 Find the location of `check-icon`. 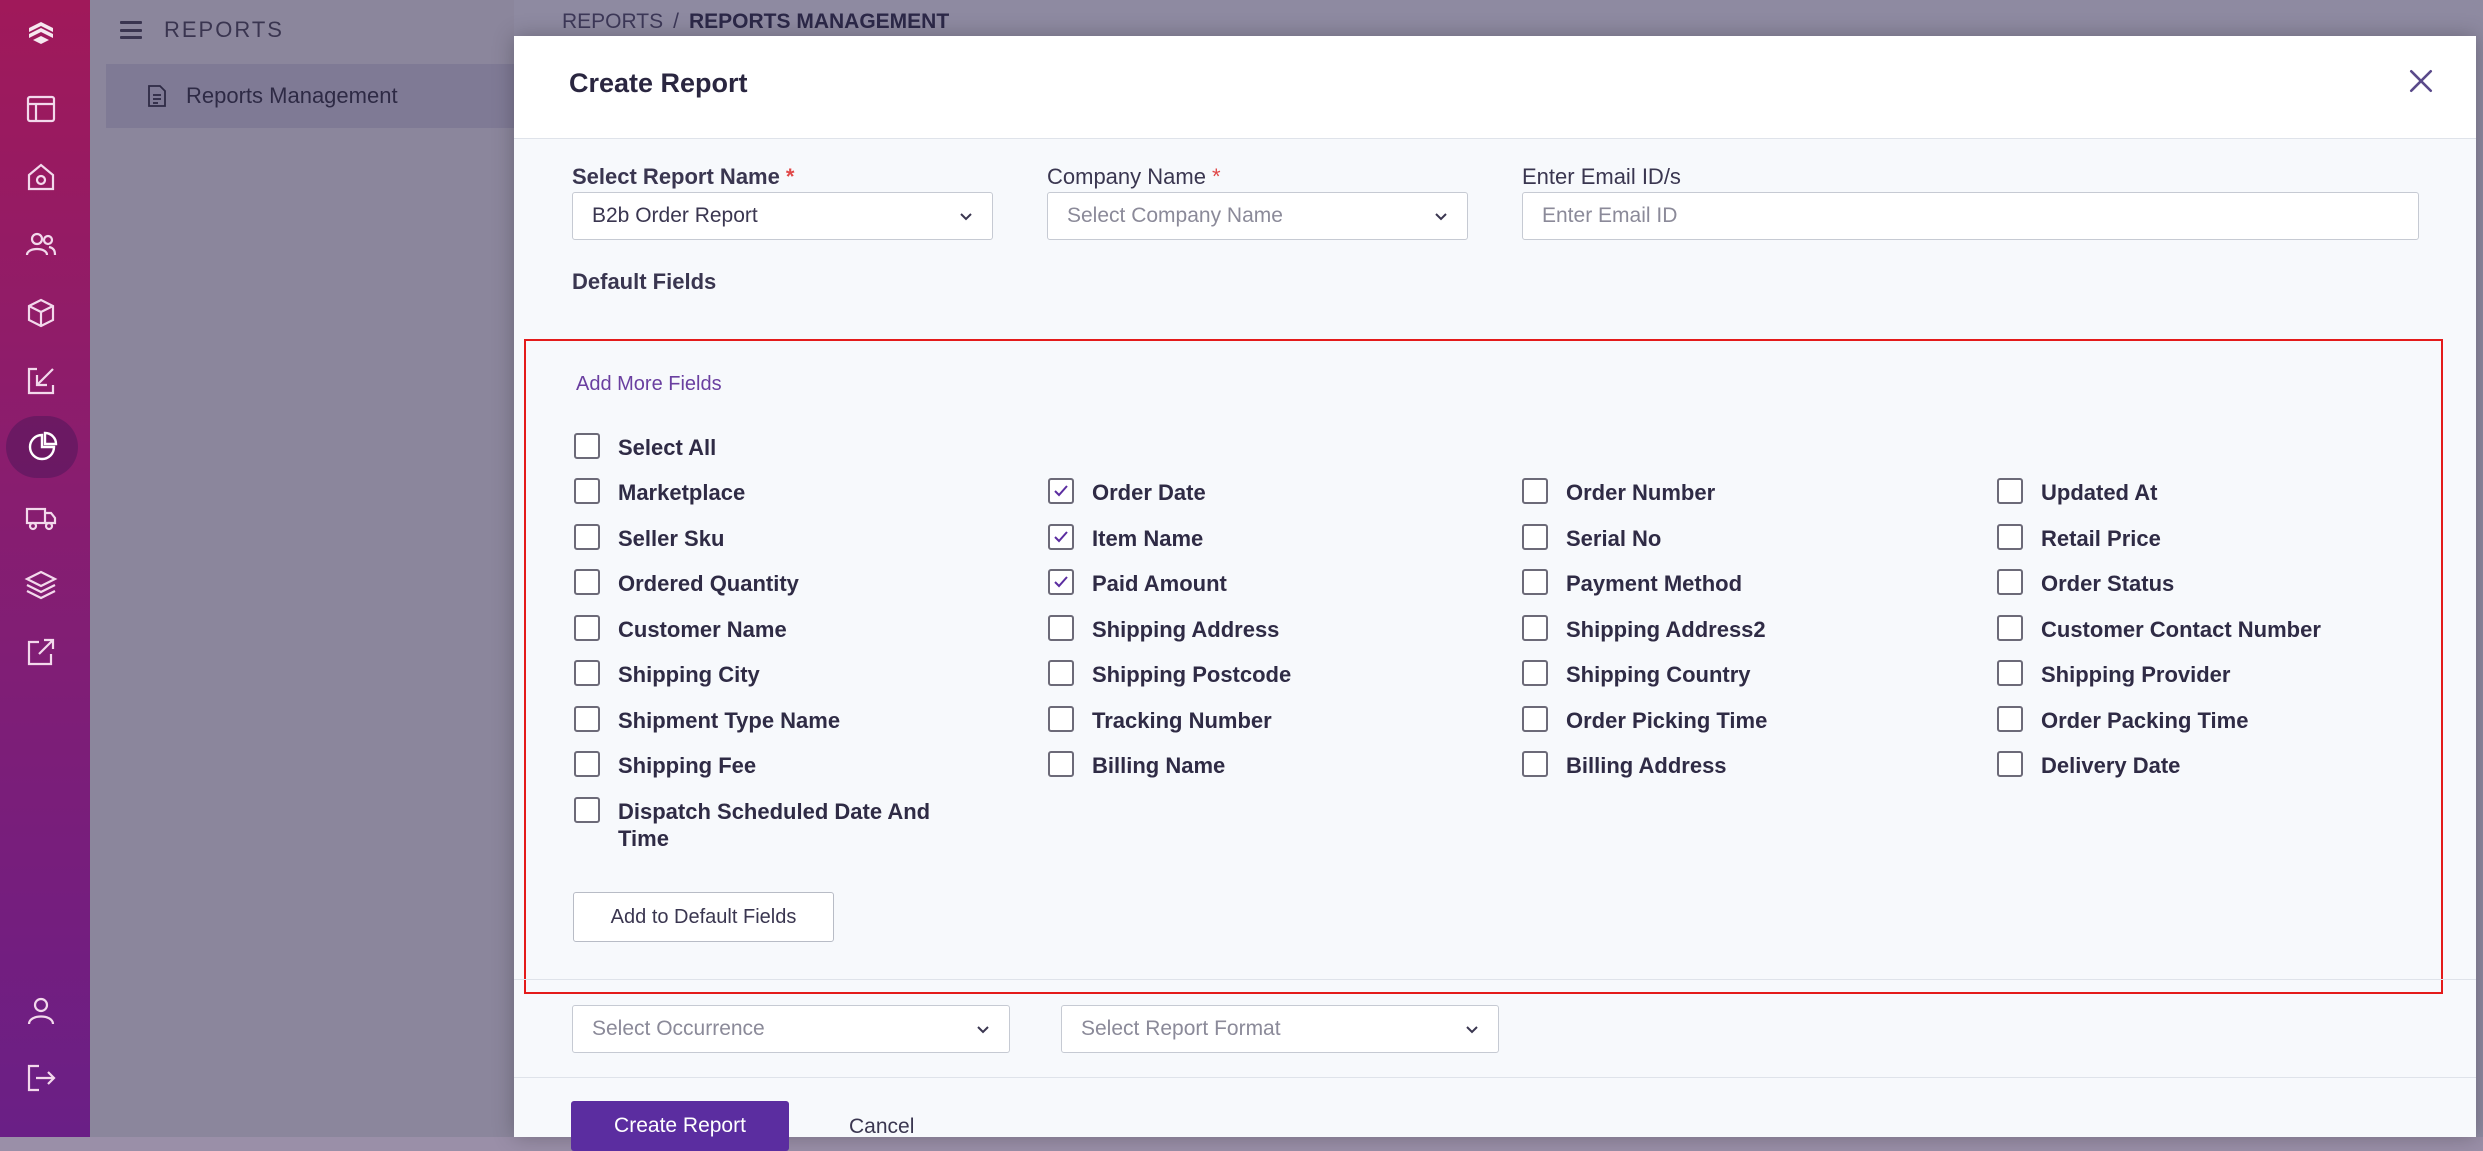

check-icon is located at coordinates (1061, 537).